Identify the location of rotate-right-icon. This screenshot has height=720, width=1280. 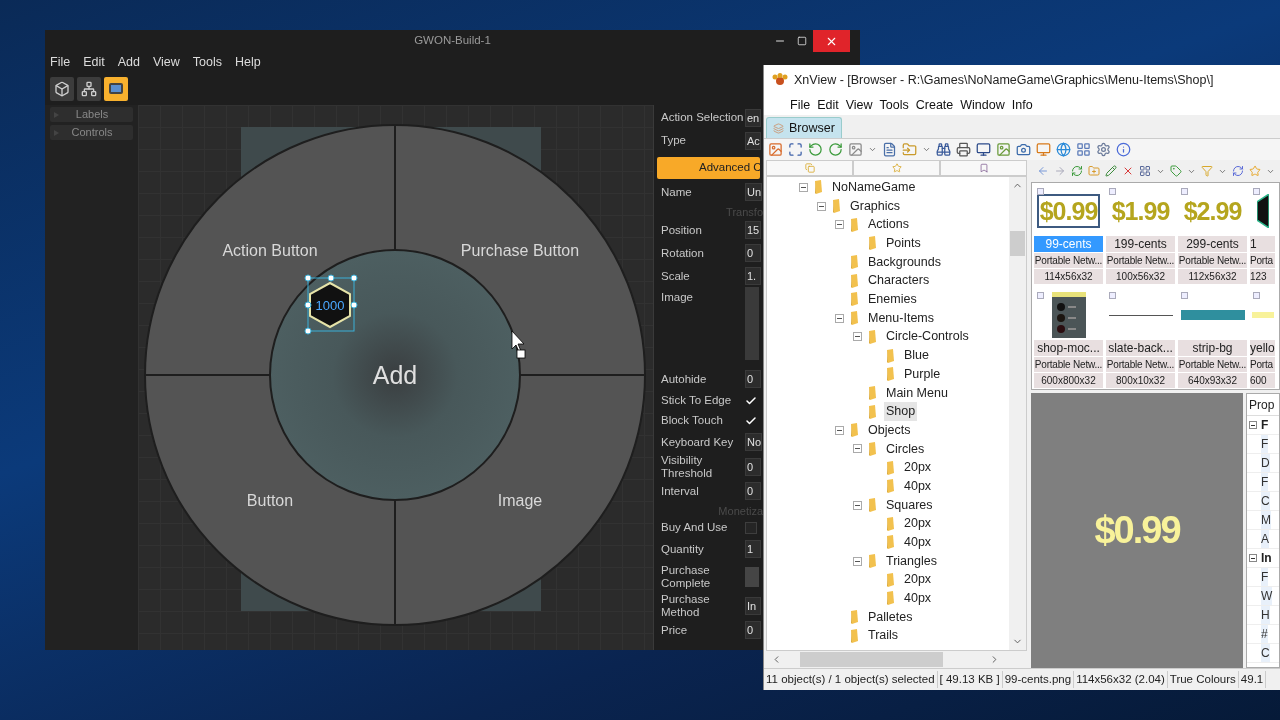
(835, 149).